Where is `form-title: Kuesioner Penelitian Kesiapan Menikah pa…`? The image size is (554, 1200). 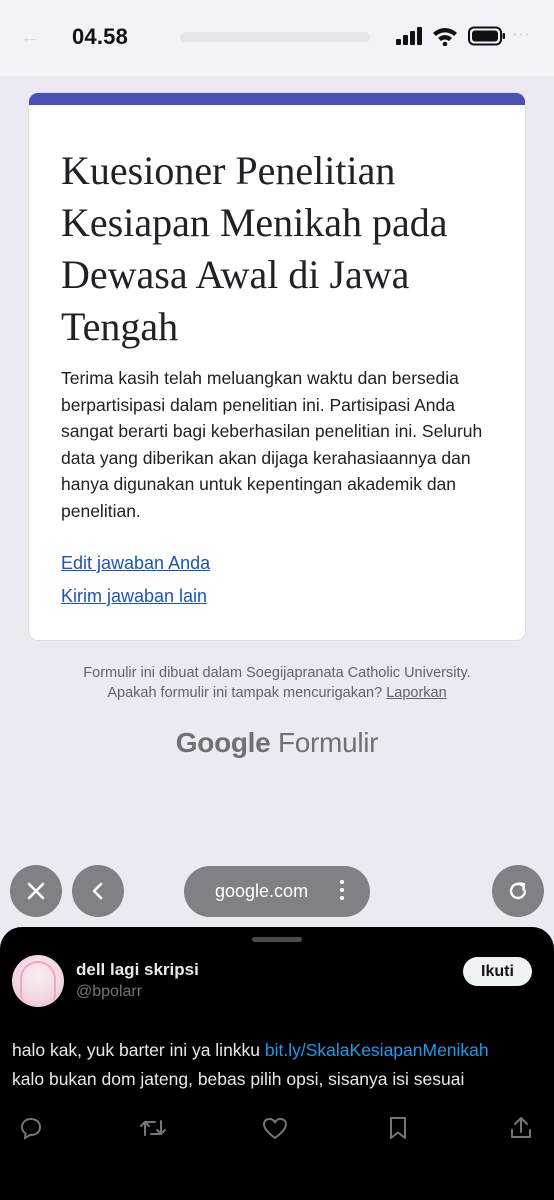 form-title: Kuesioner Penelitian Kesiapan Menikah pa… is located at coordinates (254, 248).